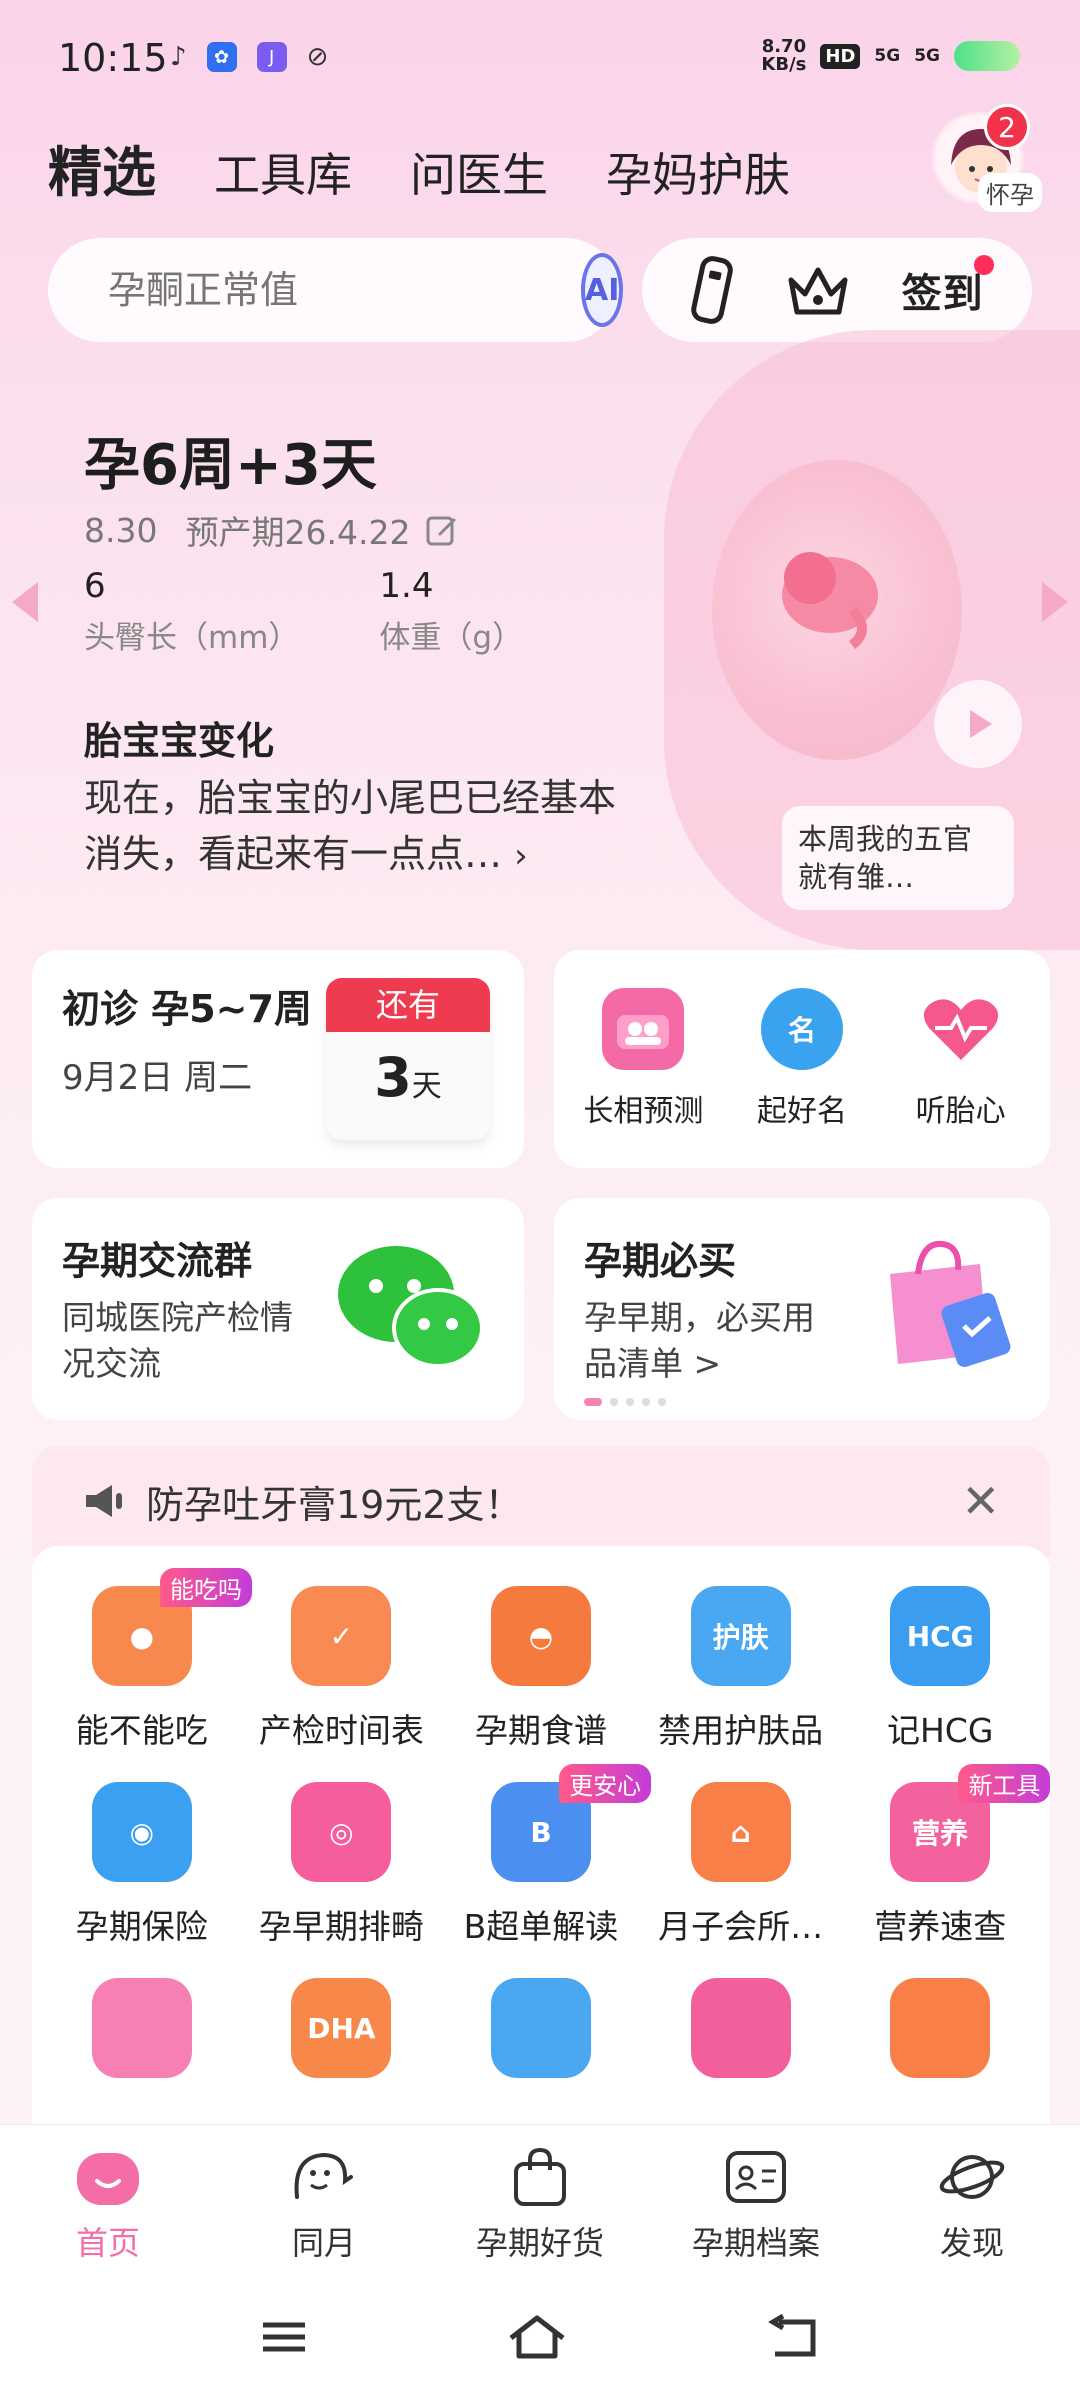  Describe the element at coordinates (840, 56) in the screenshot. I see `hd-badge: HD` at that location.